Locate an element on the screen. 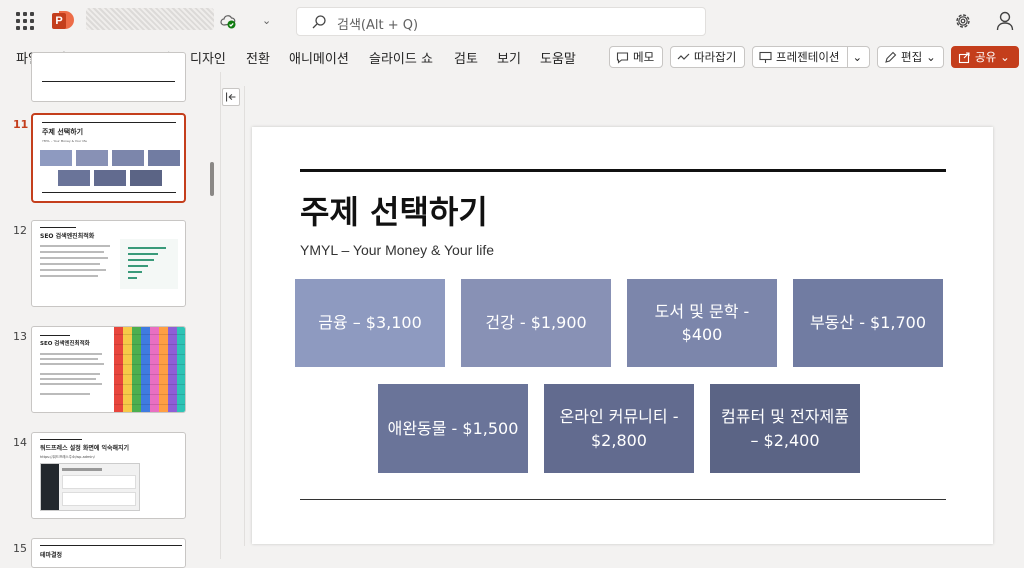  topic-box-online-community: 온라인 커뮤니티 - $2,800 is located at coordinates (619, 428).